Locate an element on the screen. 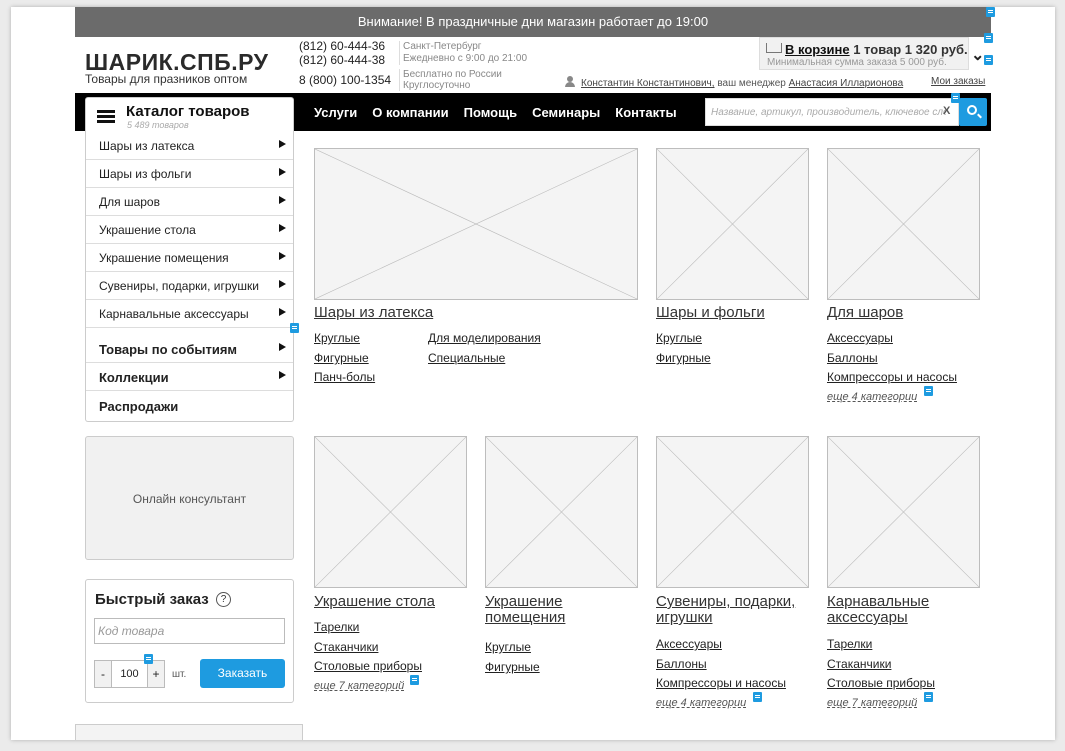 The width and height of the screenshot is (1065, 751). menu-item-latex: Шары из латекса is located at coordinates (189, 146).